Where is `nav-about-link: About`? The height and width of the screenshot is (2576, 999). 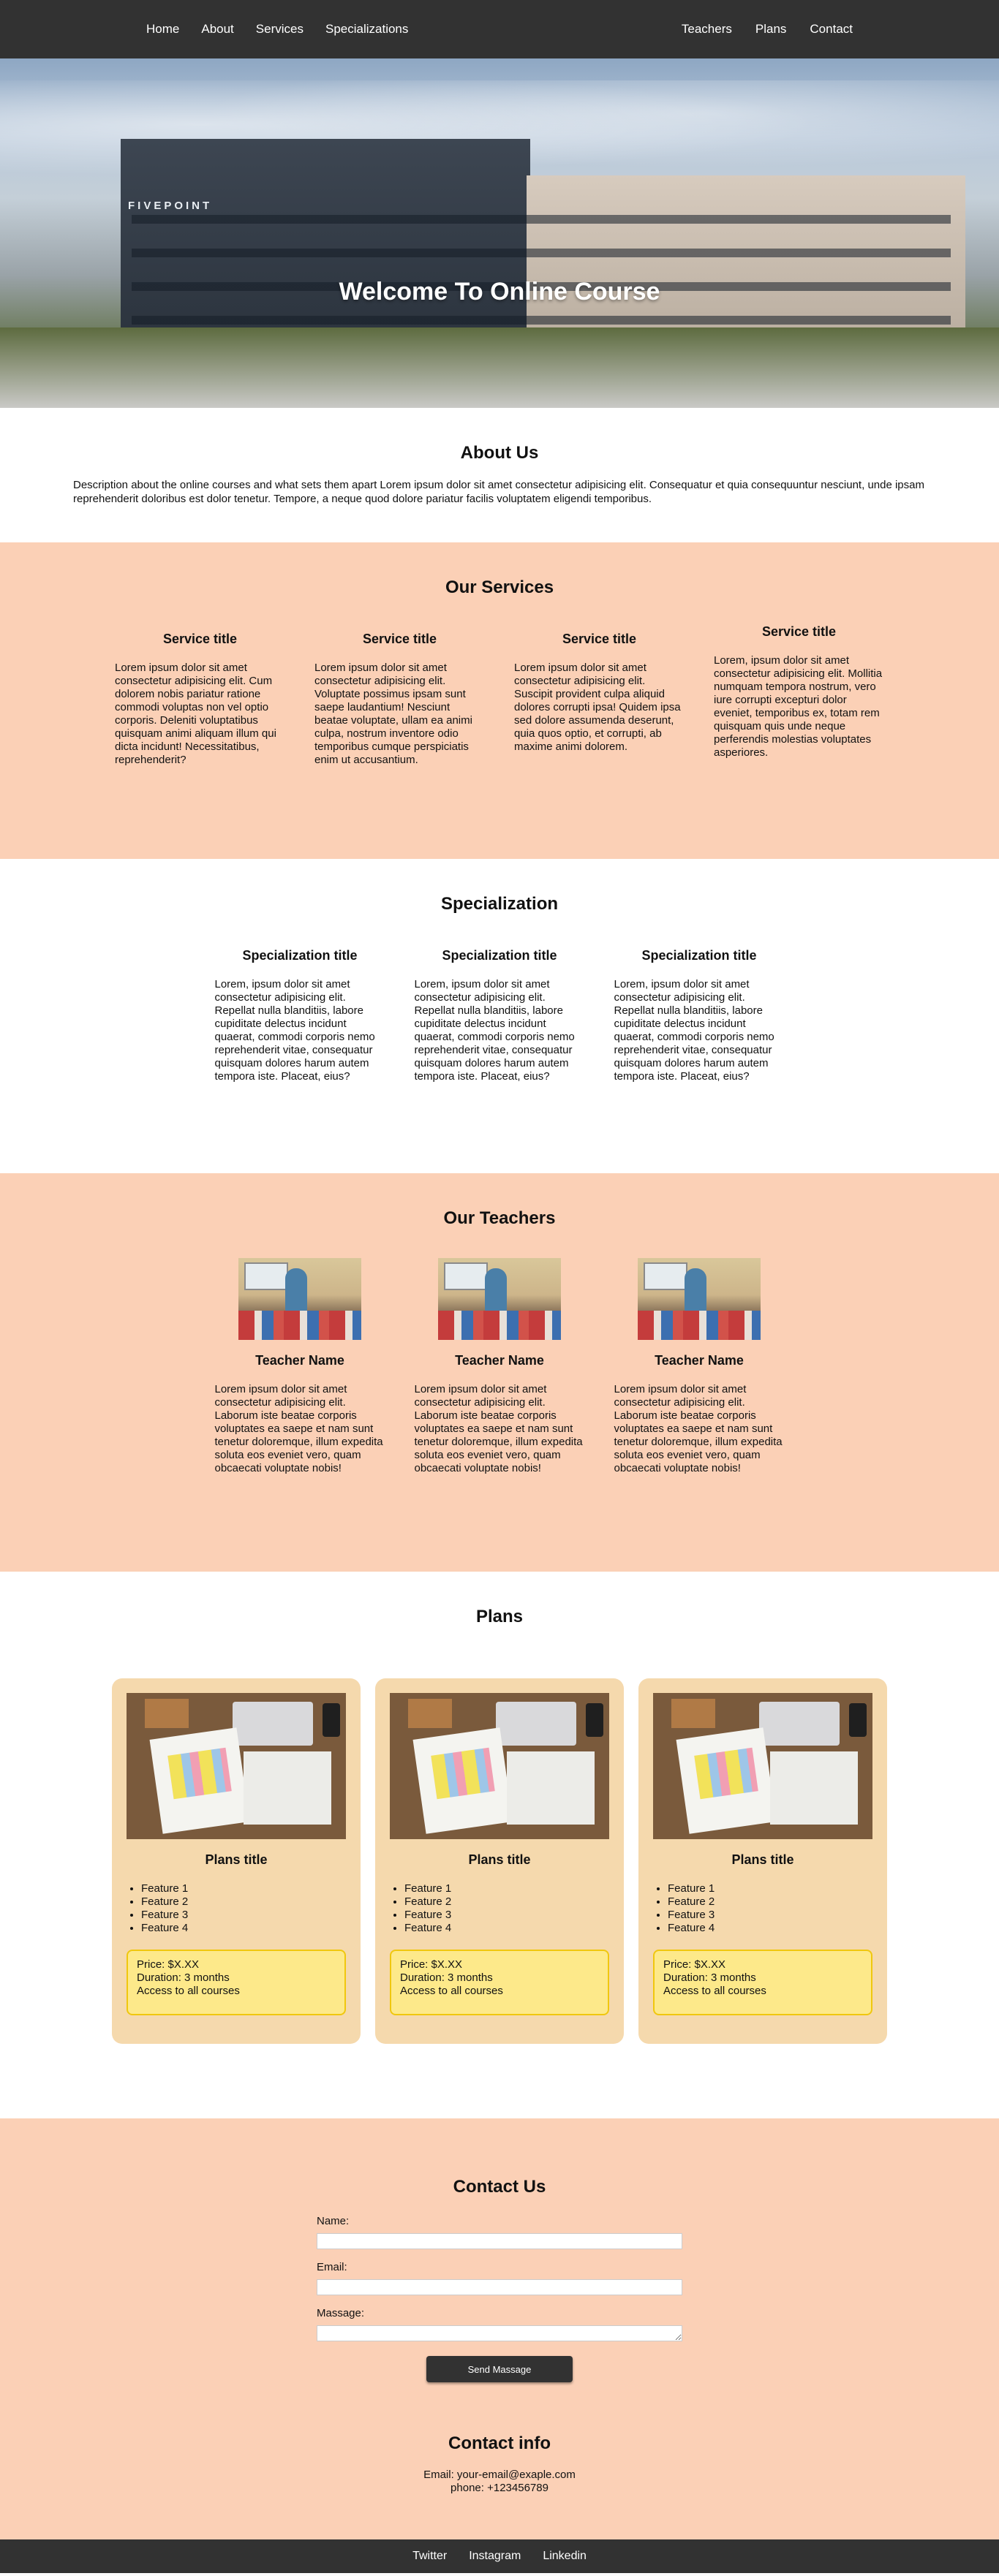 nav-about-link: About is located at coordinates (217, 29).